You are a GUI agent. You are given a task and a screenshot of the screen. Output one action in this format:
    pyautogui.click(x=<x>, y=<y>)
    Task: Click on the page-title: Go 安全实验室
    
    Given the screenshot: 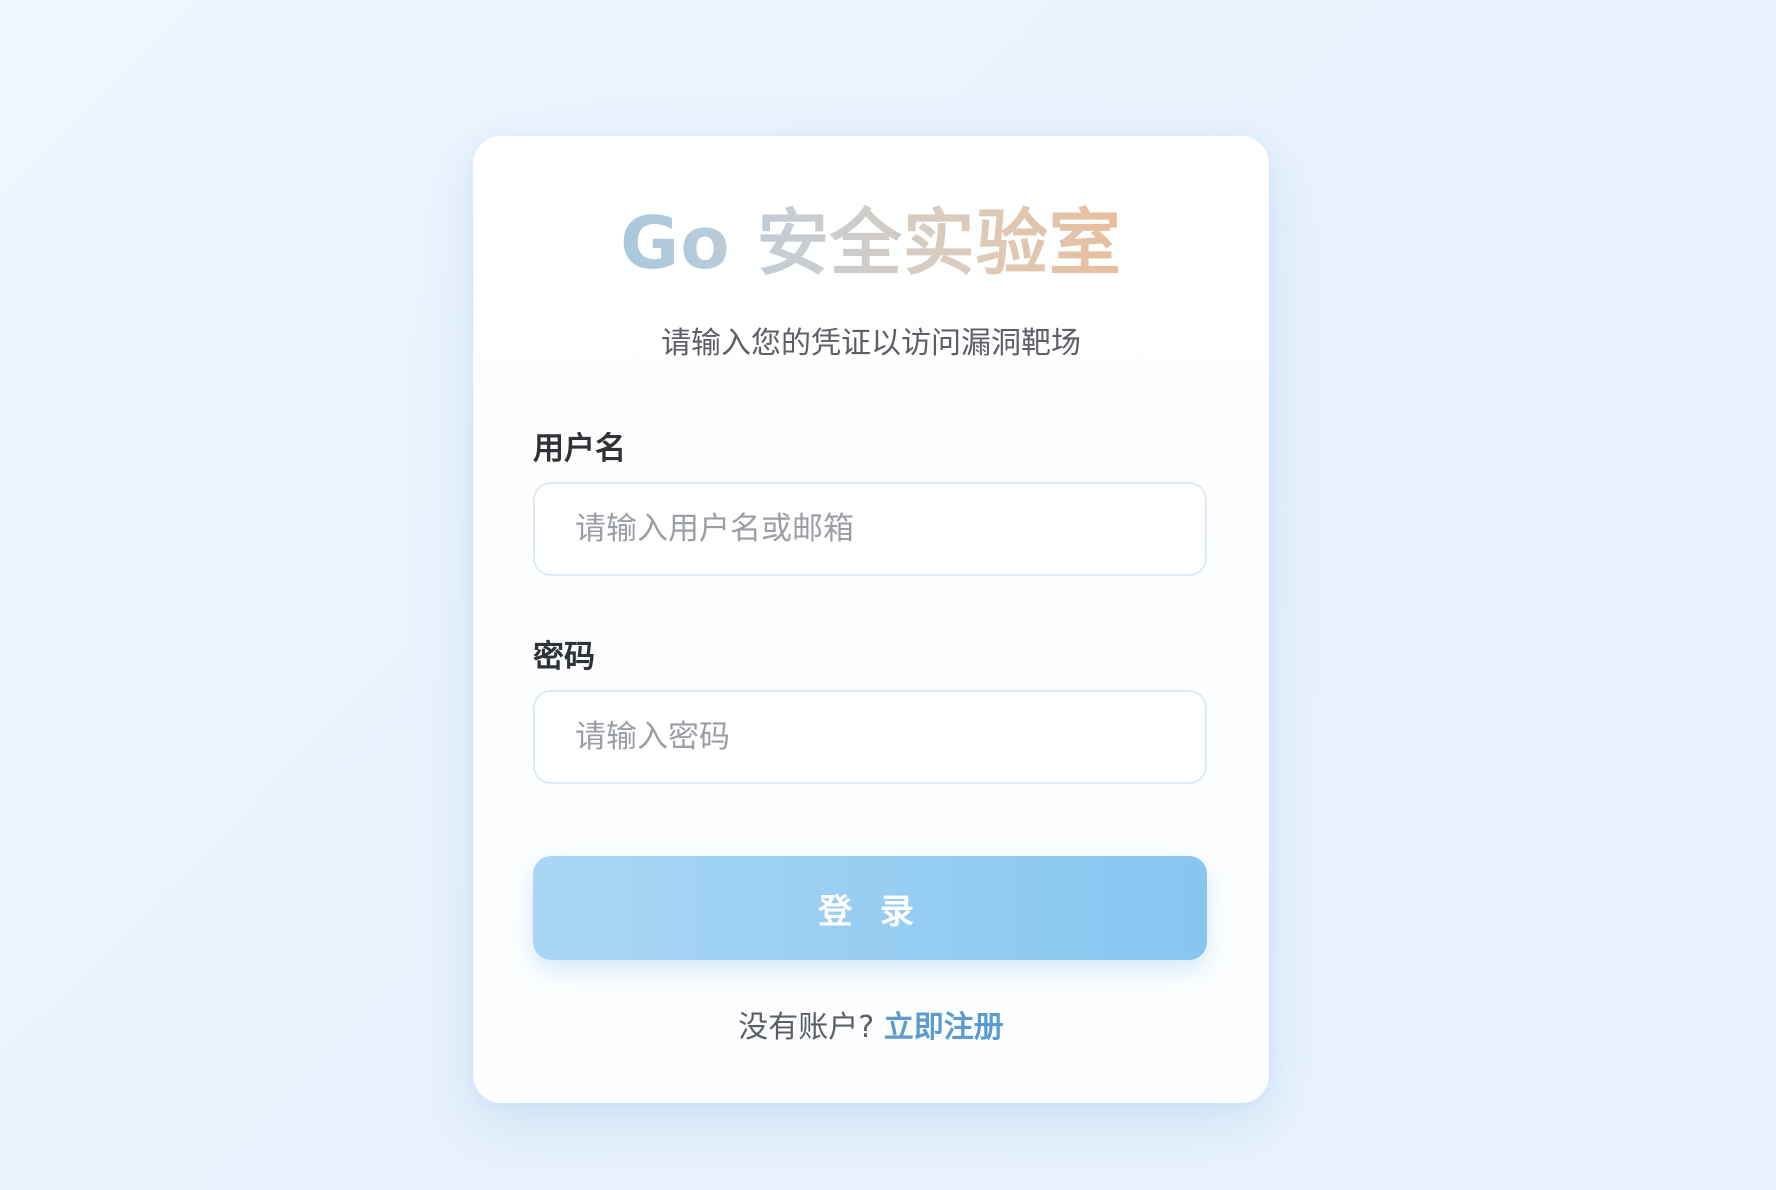 What is the action you would take?
    pyautogui.click(x=871, y=243)
    